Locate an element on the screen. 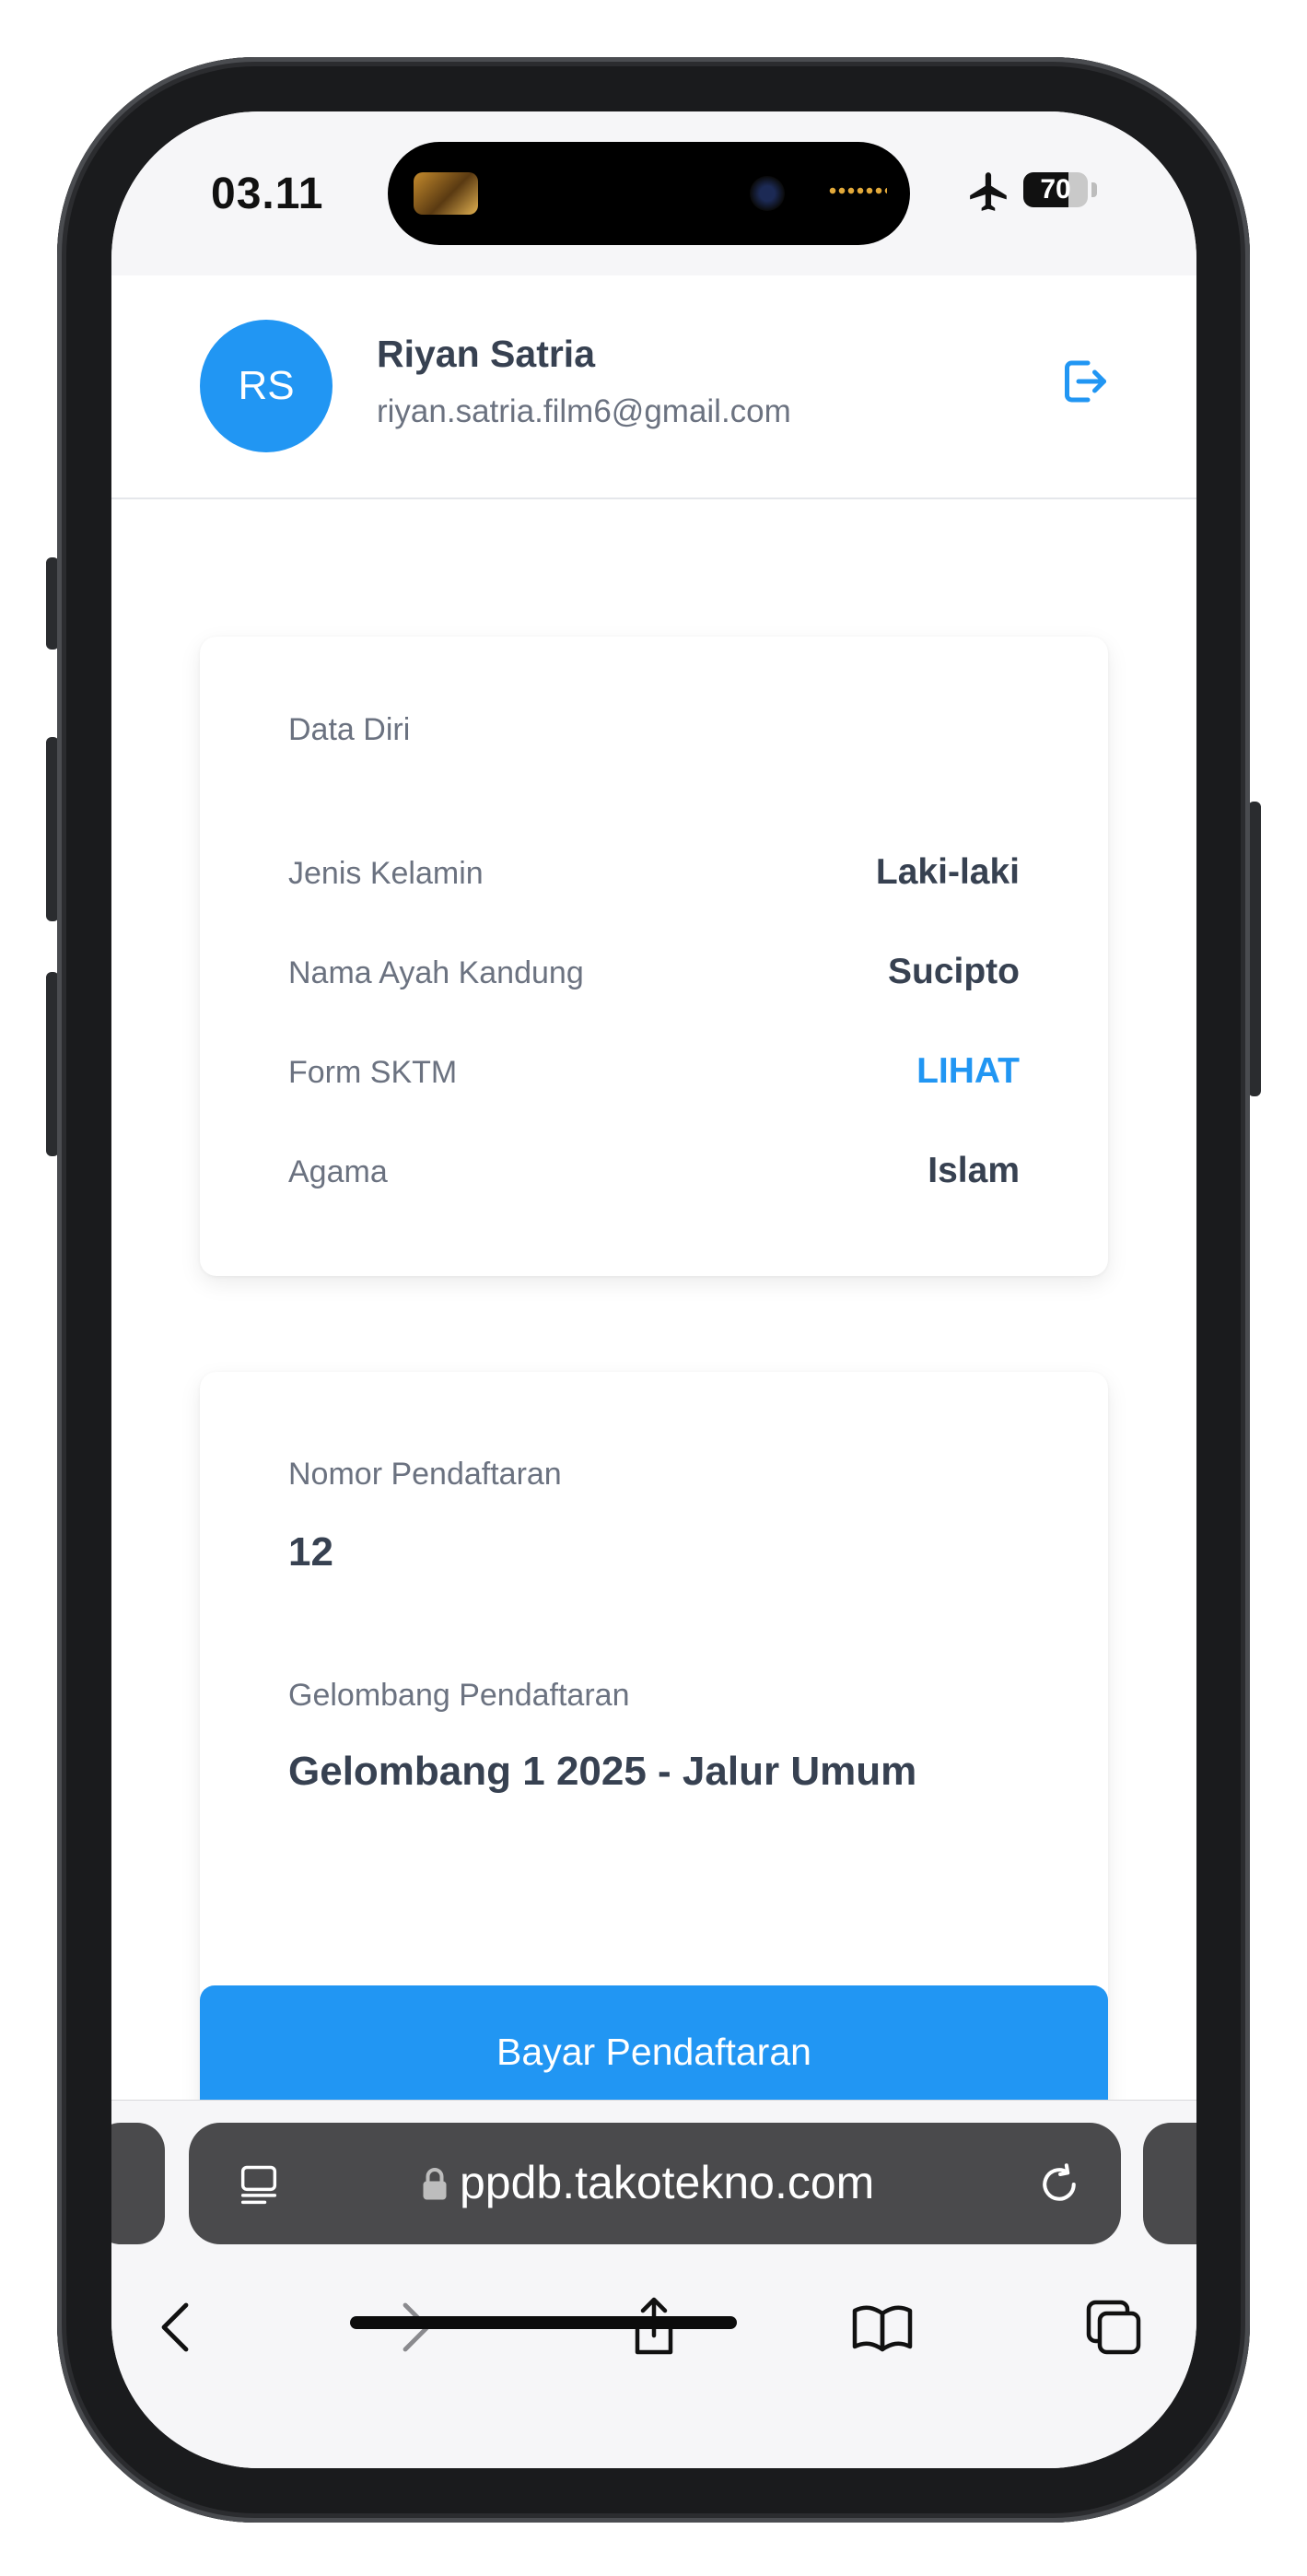 This screenshot has width=1307, height=2576. page-menu-icon is located at coordinates (259, 2185).